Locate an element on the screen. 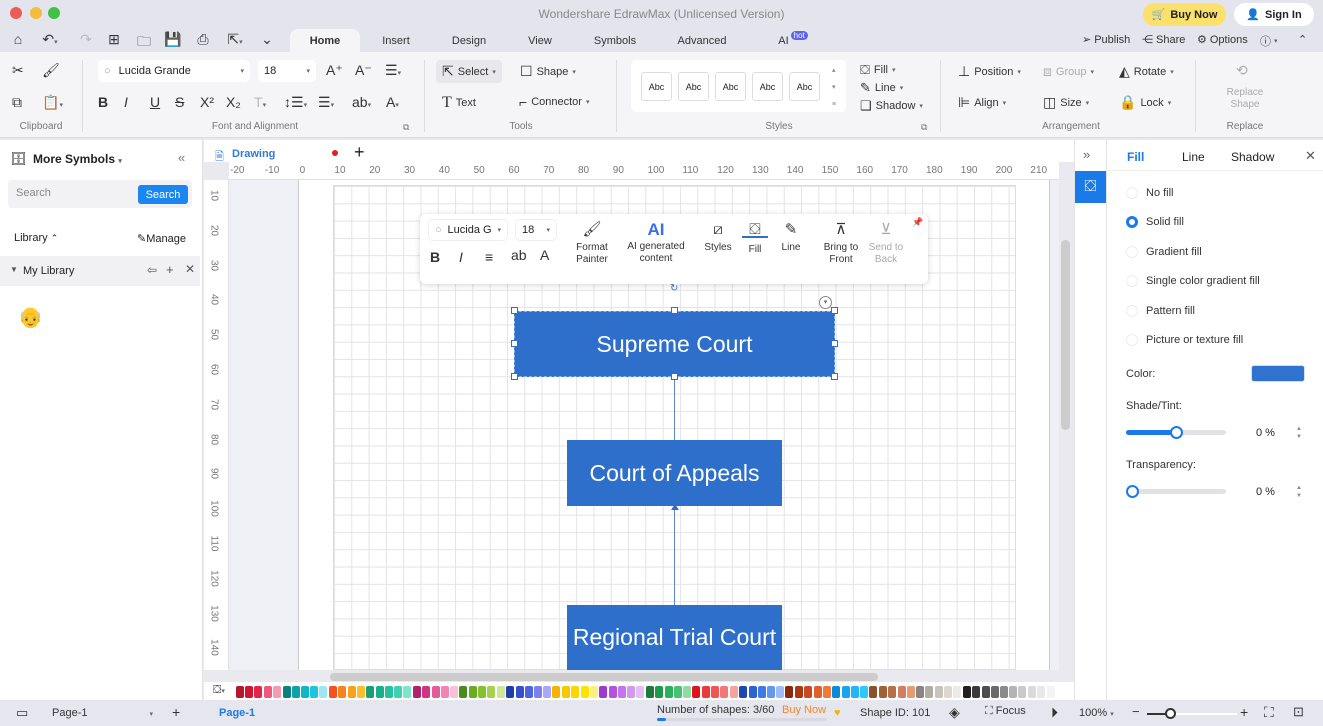 The height and width of the screenshot is (726, 1323). position-button: ⊥ Position ▾ is located at coordinates (989, 71).